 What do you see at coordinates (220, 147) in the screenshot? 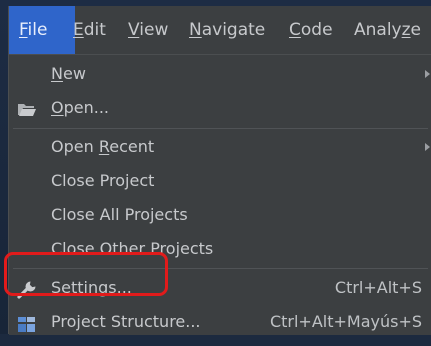
I see `menu-item-open-recent: Open Recent` at bounding box center [220, 147].